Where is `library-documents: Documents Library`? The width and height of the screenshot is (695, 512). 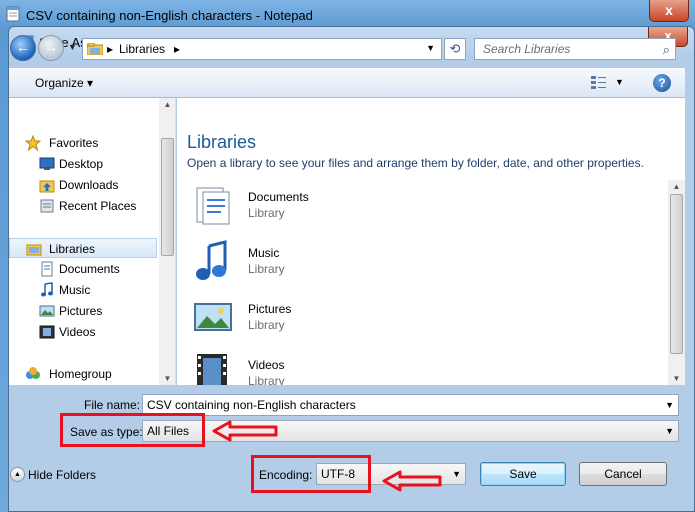 library-documents: Documents Library is located at coordinates (341, 208).